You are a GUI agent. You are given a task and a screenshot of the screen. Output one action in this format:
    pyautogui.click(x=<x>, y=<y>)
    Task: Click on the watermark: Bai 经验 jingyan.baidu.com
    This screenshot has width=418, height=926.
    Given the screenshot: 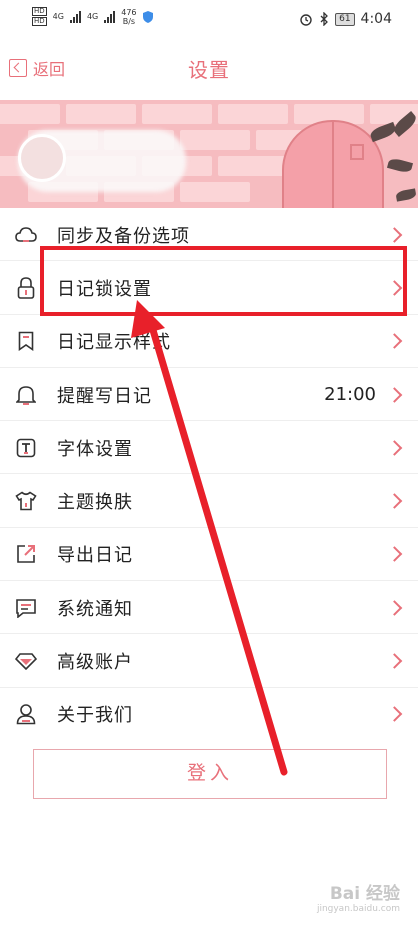 What is the action you would take?
    pyautogui.click(x=358, y=896)
    